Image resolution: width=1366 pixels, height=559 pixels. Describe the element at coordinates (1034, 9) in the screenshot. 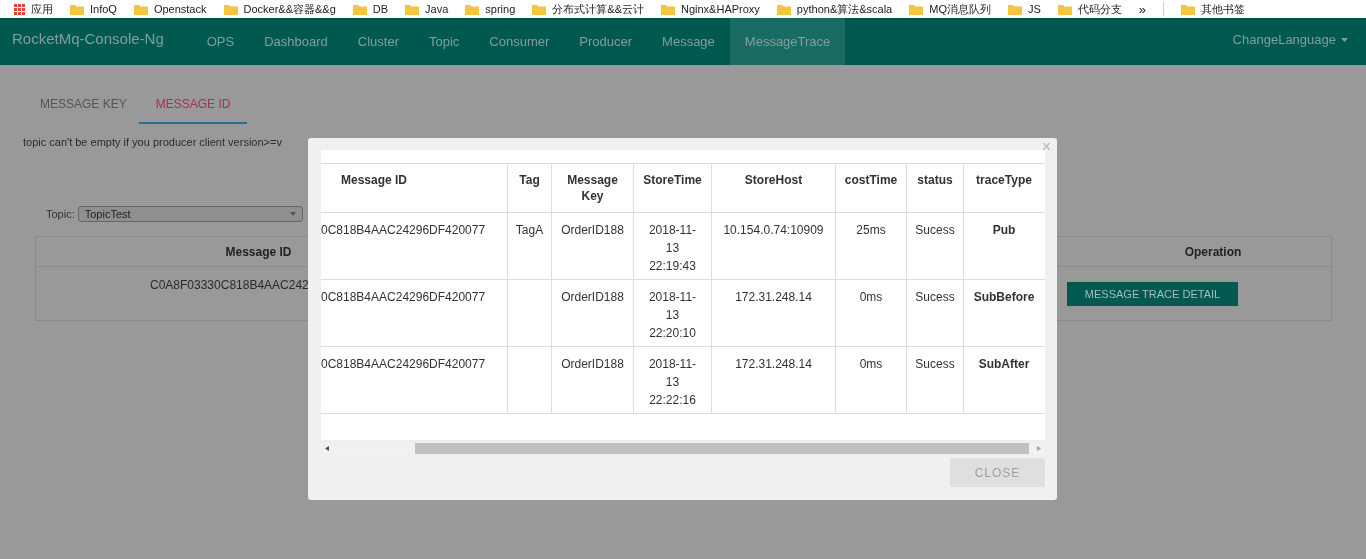

I see `bookmark-label: JS` at that location.